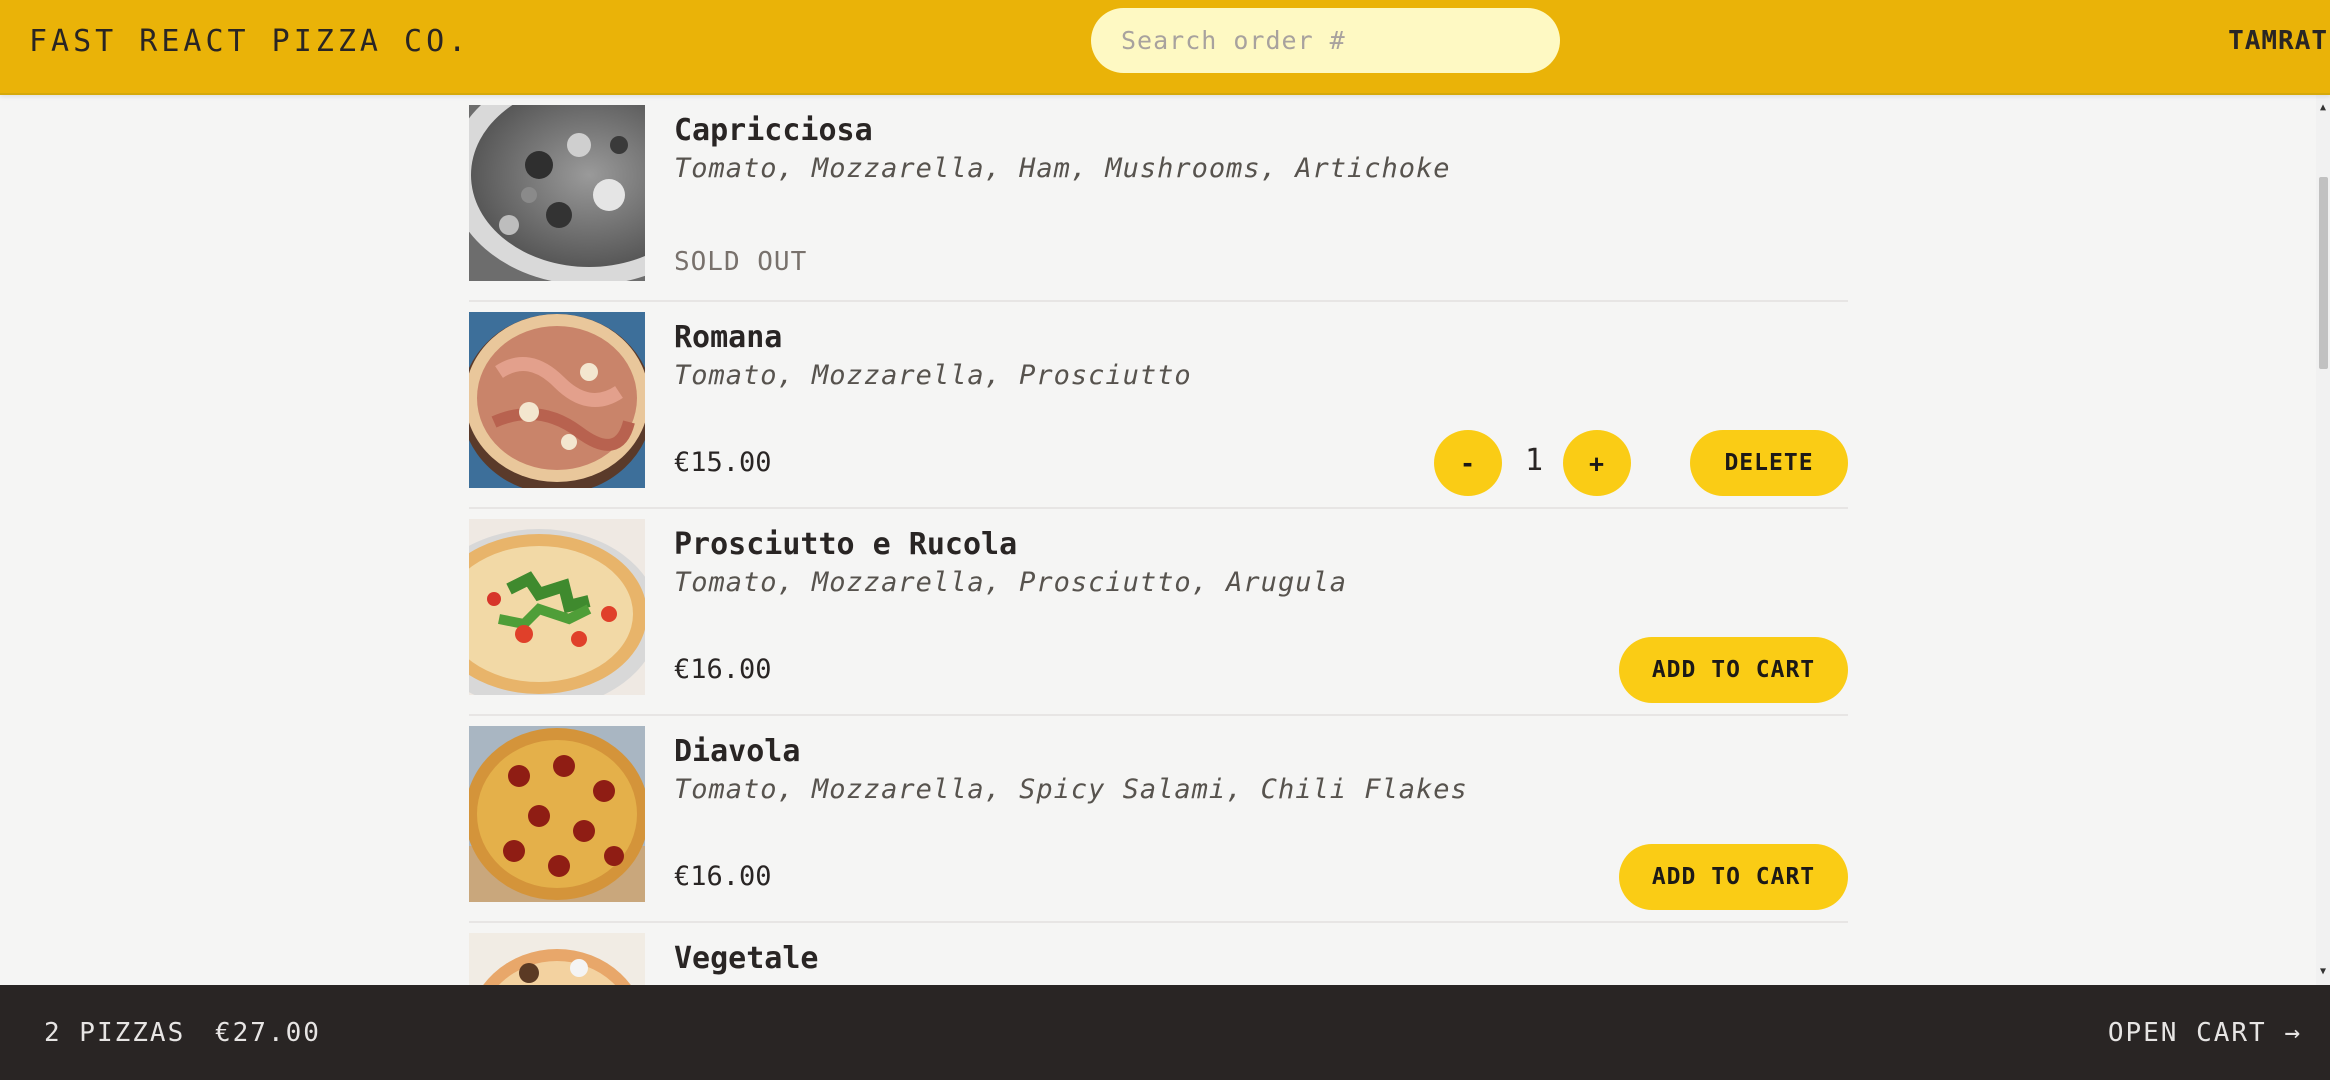 The width and height of the screenshot is (2330, 1080). Describe the element at coordinates (2323, 273) in the screenshot. I see `scrollbar-thumb` at that location.